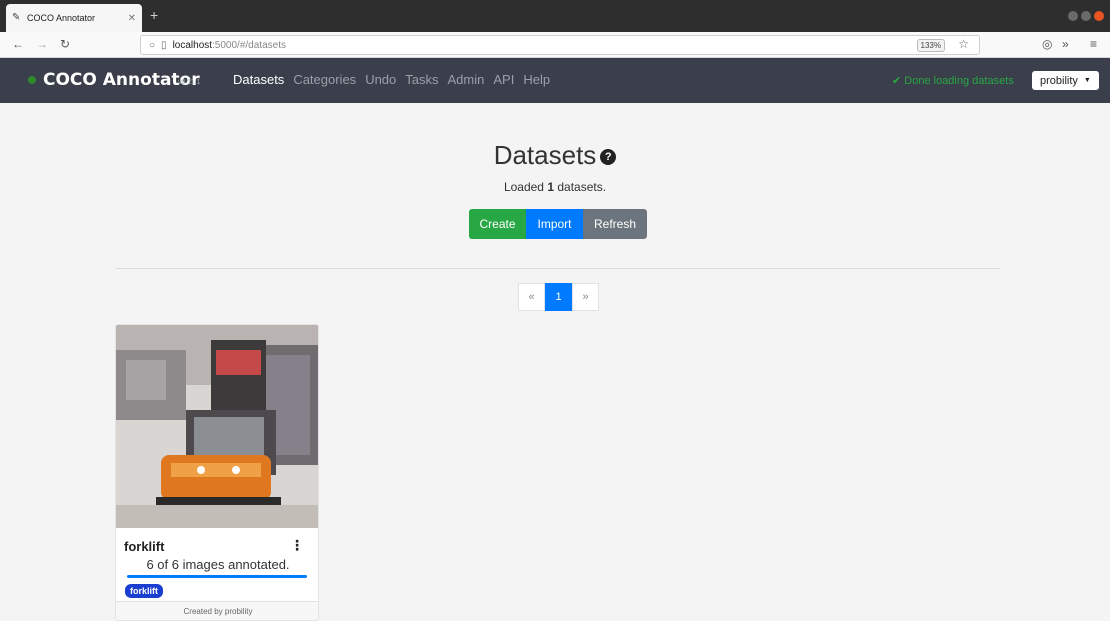  I want to click on url-bar: ○ ▯ localhost:5000/#/datasets 133% ☆, so click(560, 45).